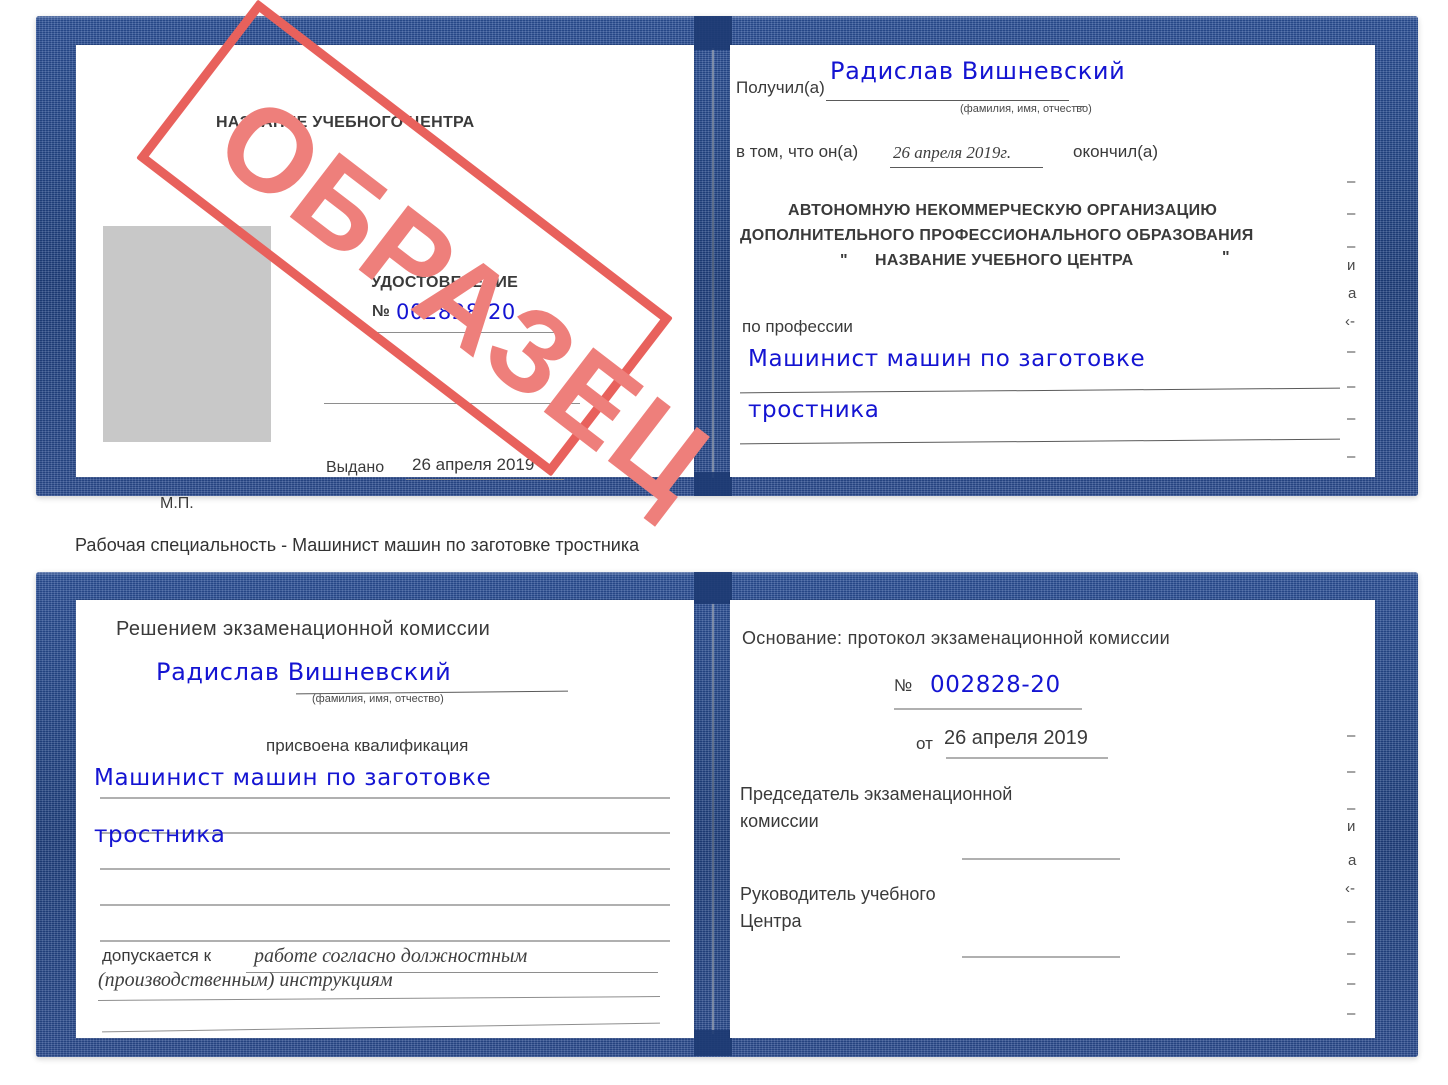  I want to click on top-right-name-dash: _, so click(1080, 99).